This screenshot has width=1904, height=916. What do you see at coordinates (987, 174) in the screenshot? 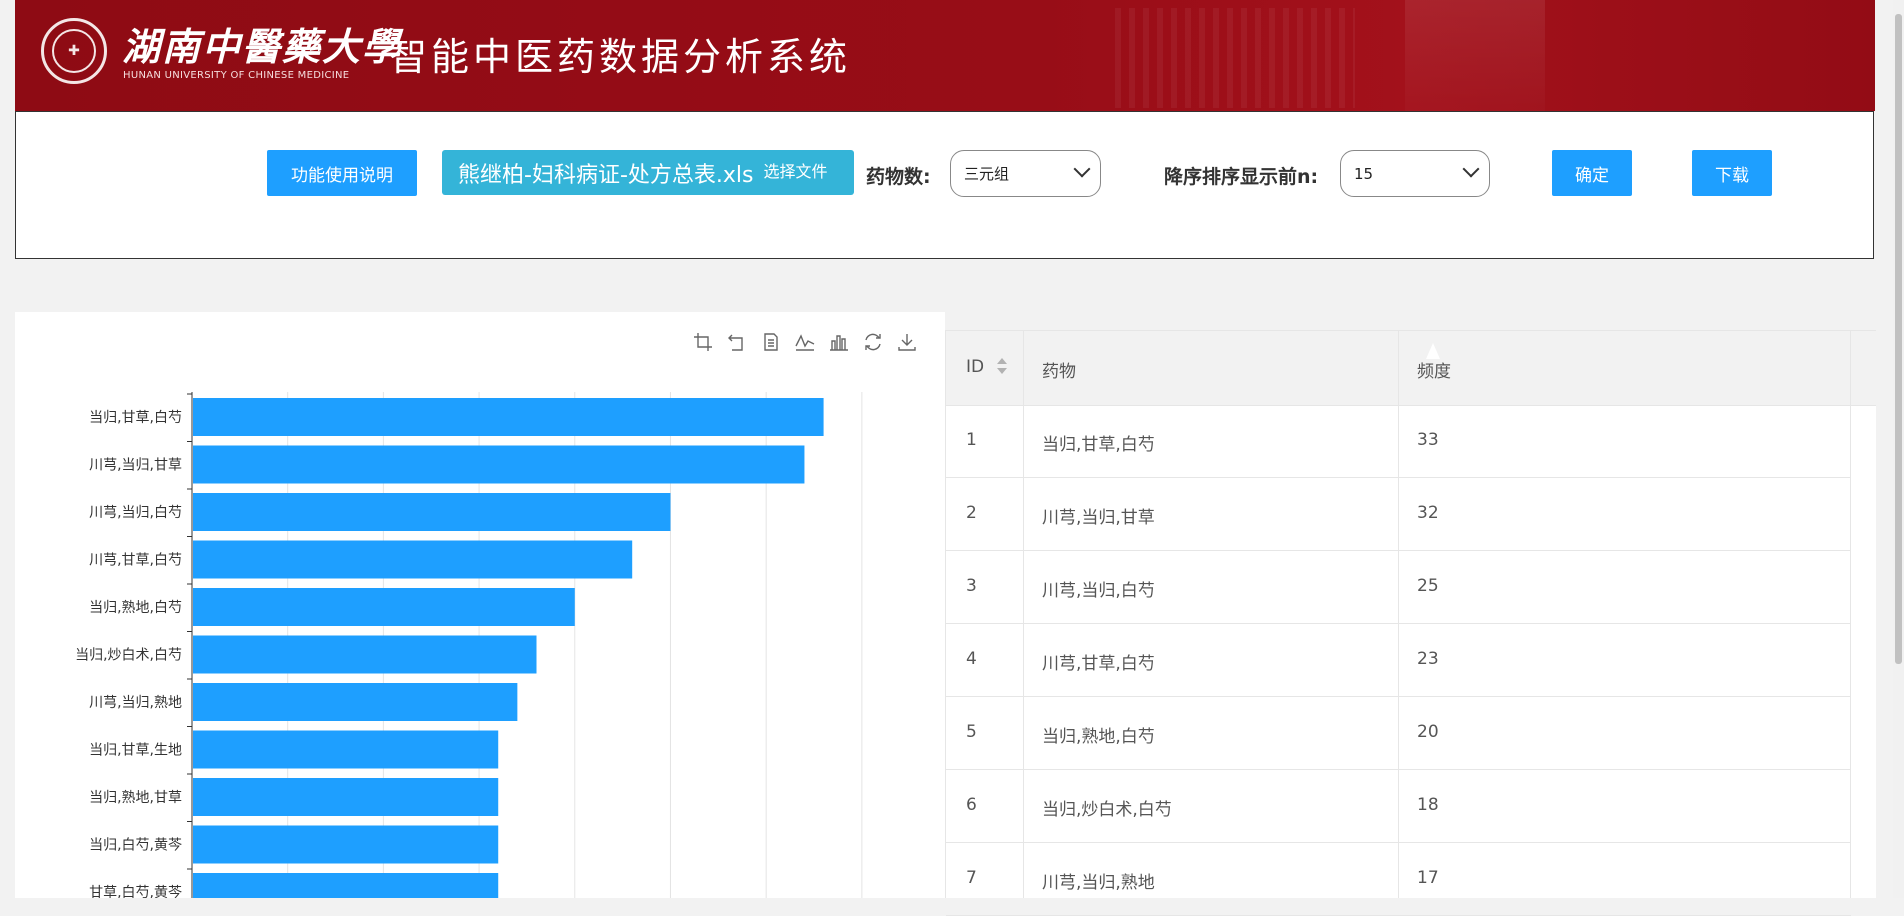
I see `herb-count-value: 三元组` at bounding box center [987, 174].